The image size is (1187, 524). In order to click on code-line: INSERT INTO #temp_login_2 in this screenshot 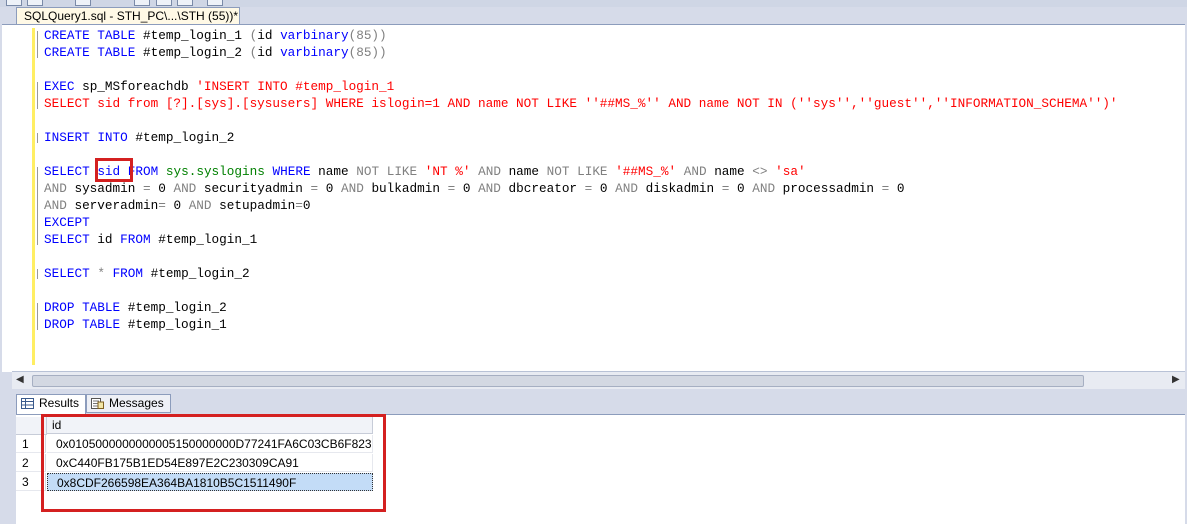, I will do `click(139, 137)`.